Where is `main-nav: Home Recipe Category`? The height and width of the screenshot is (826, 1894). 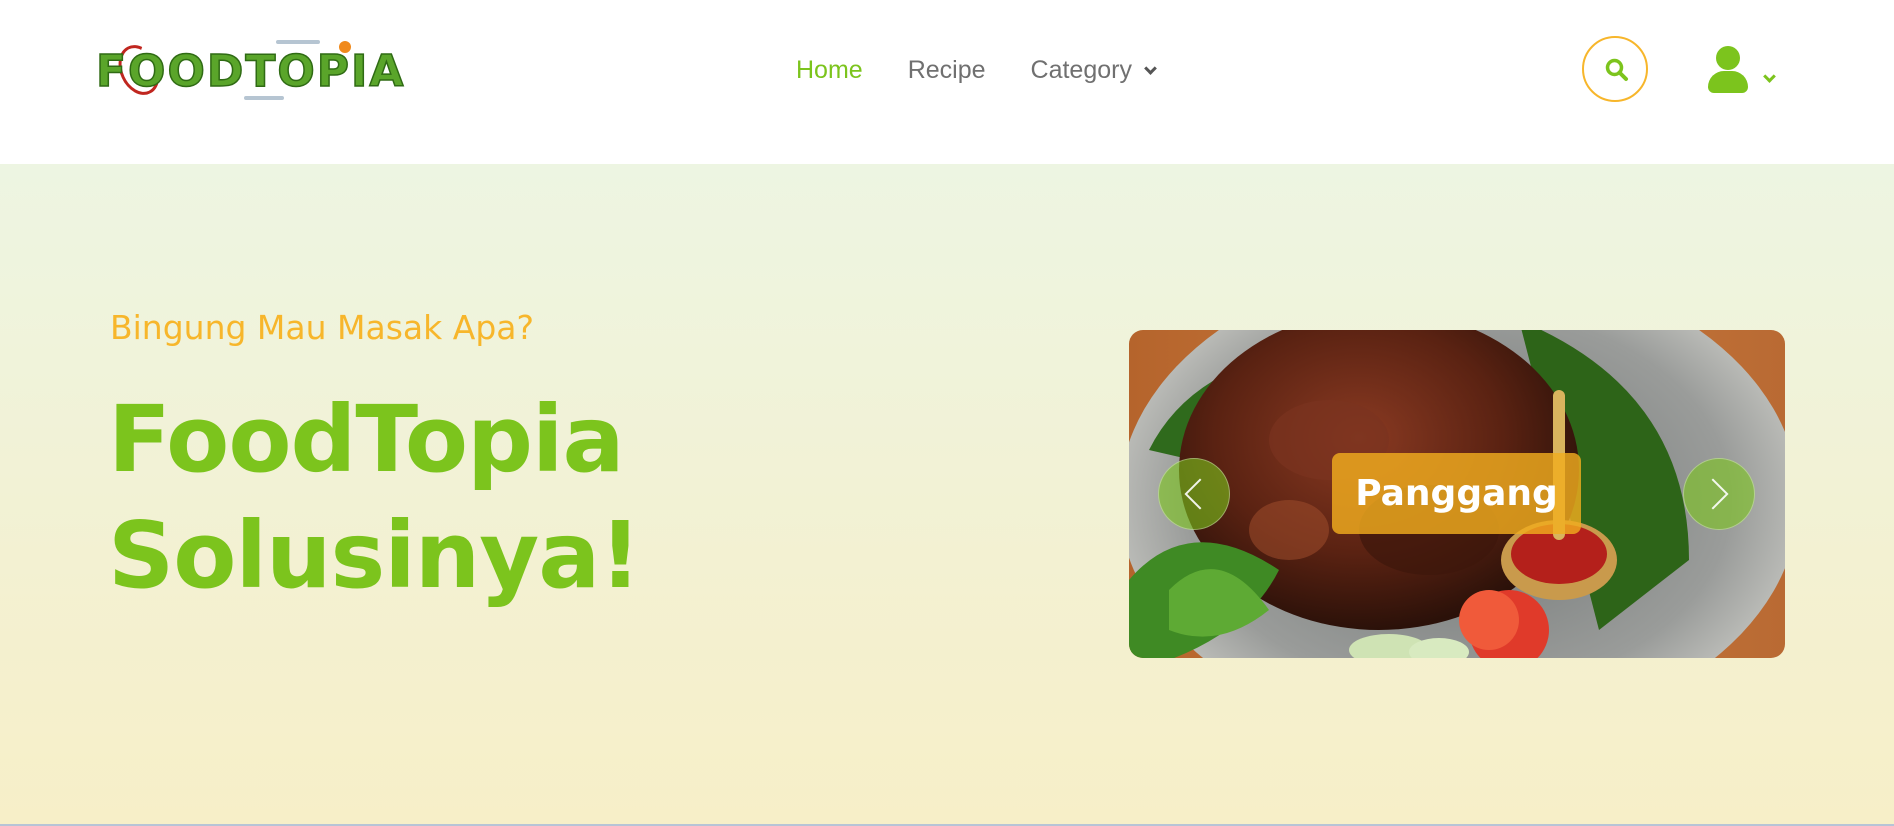 main-nav: Home Recipe Category is located at coordinates (976, 70).